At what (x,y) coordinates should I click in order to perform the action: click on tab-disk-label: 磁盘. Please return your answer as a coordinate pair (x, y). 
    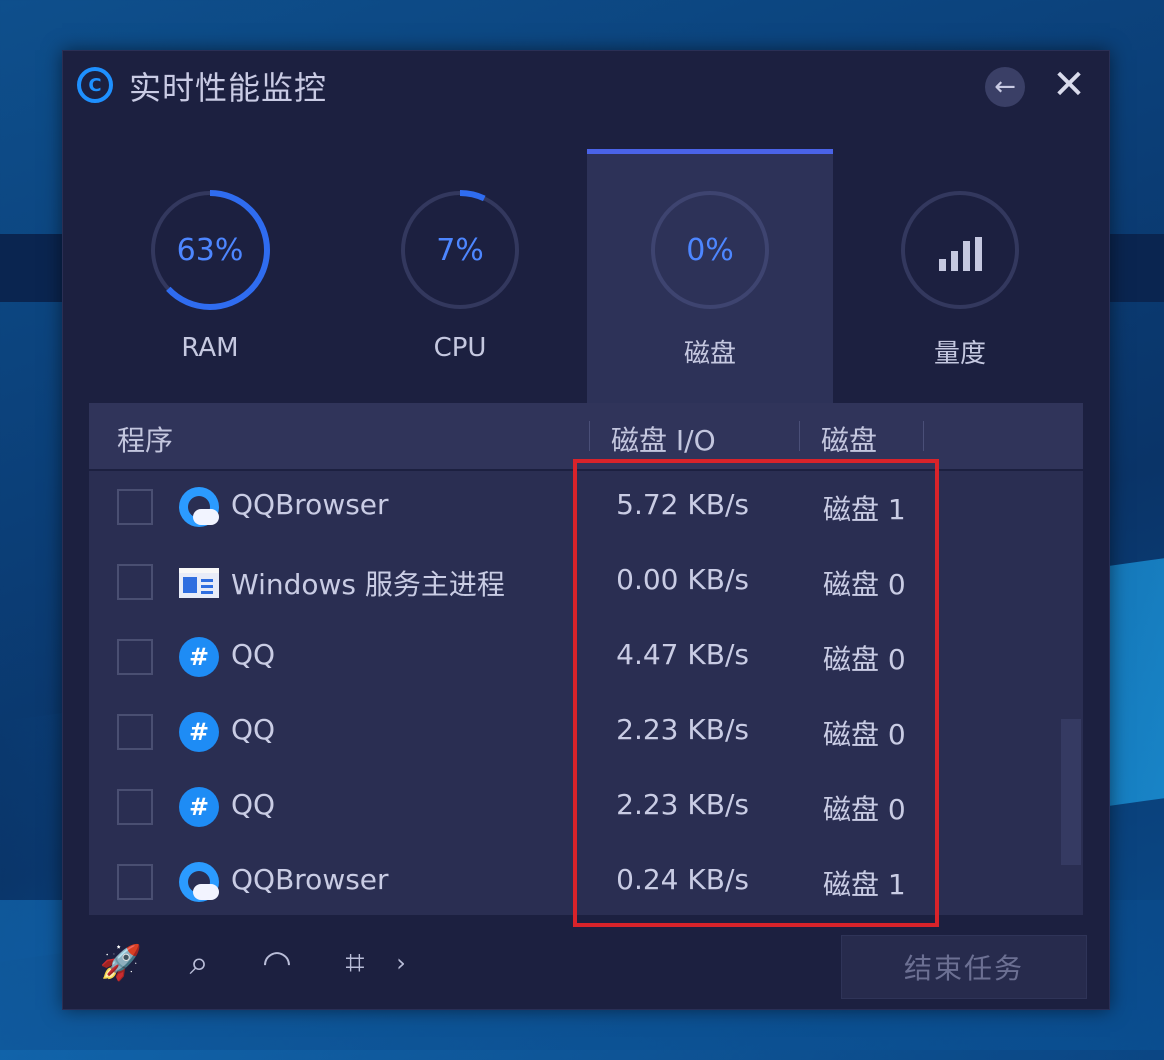
    Looking at the image, I should click on (709, 354).